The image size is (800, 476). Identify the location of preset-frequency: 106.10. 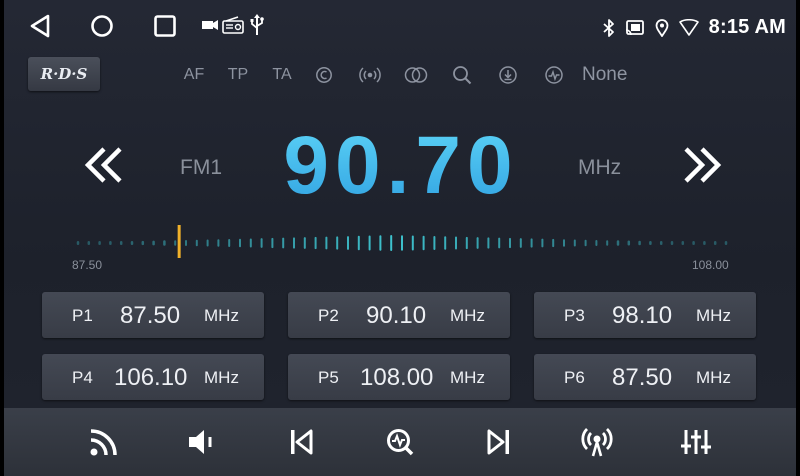
(151, 377).